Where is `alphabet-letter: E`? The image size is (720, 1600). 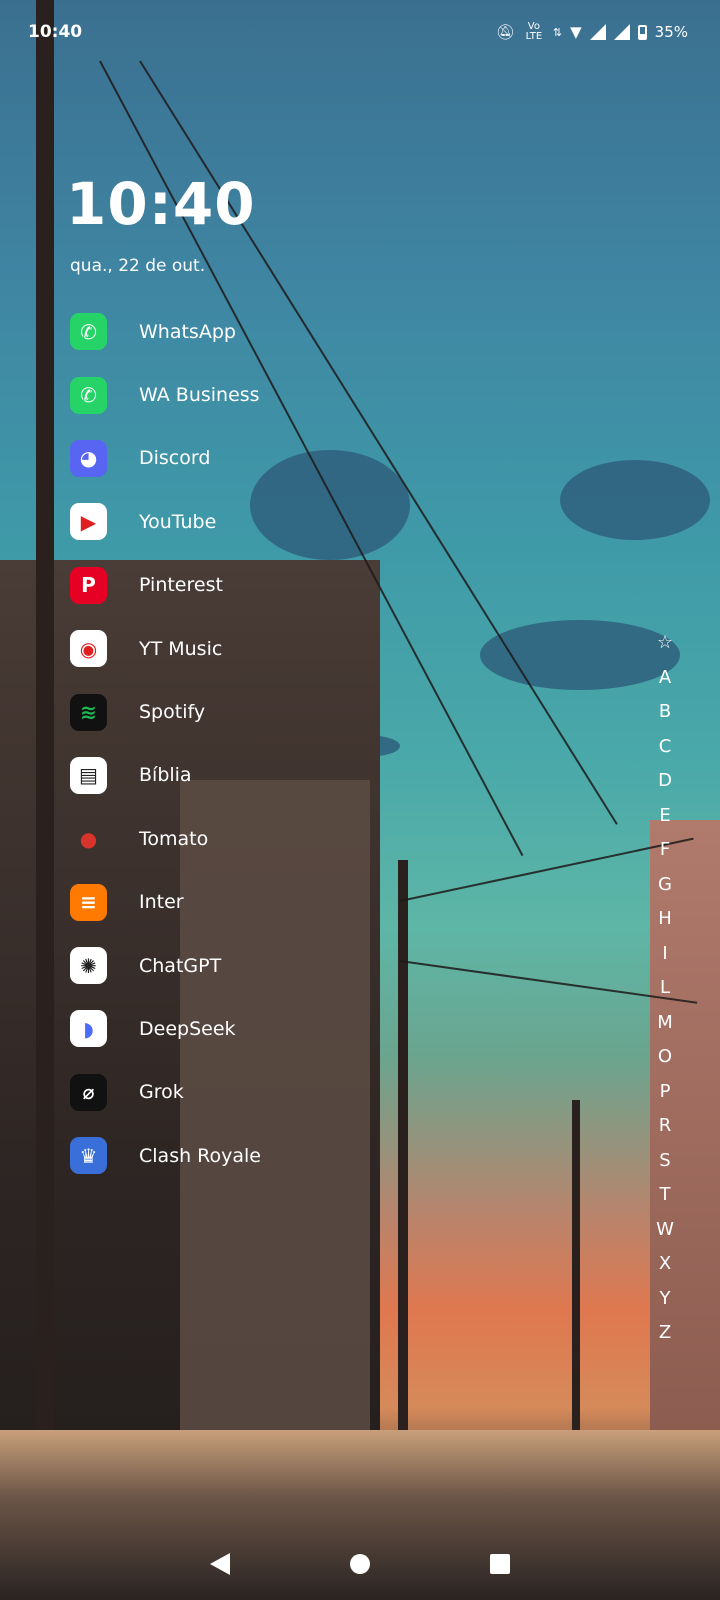
alphabet-letter: E is located at coordinates (665, 816).